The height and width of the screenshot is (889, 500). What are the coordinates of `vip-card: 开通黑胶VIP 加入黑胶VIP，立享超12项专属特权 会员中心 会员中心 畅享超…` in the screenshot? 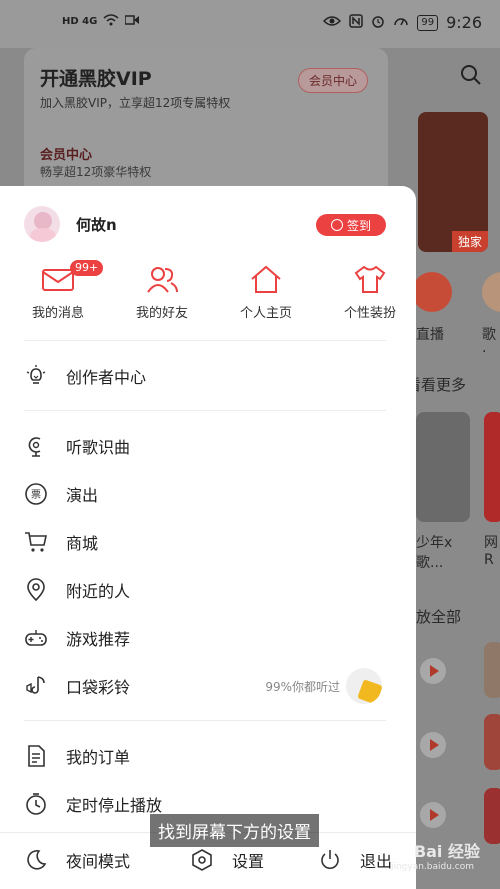 It's located at (206, 123).